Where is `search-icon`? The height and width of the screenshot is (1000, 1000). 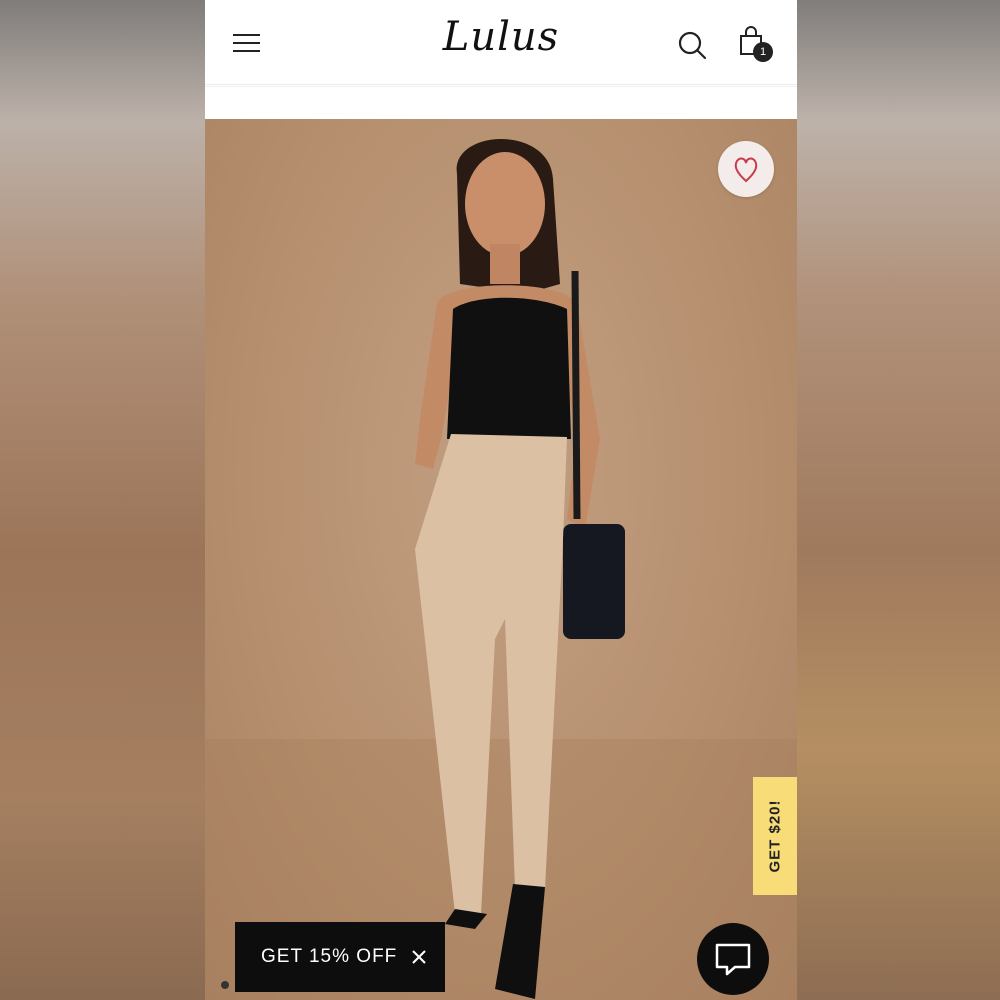
search-icon is located at coordinates (692, 45).